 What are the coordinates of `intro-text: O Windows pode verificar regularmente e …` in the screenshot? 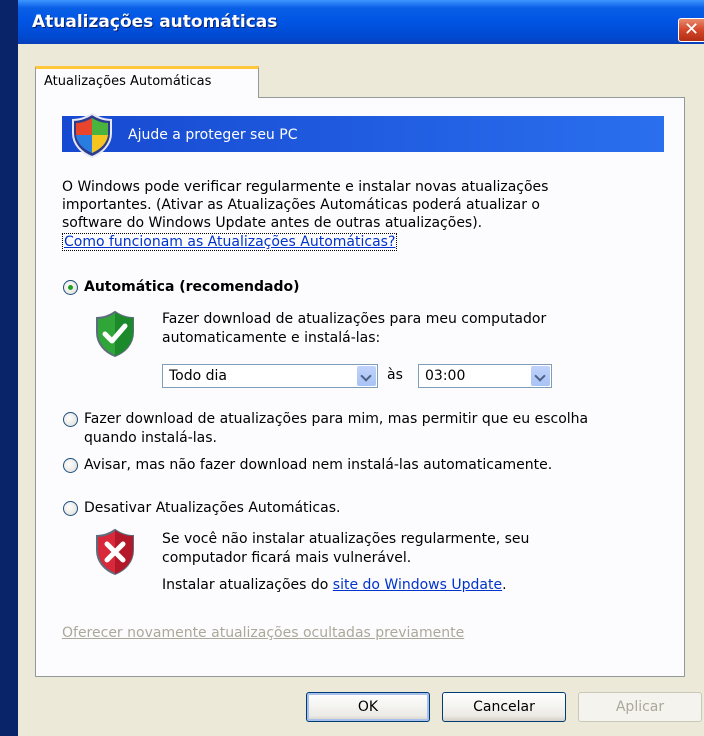 It's located at (362, 205).